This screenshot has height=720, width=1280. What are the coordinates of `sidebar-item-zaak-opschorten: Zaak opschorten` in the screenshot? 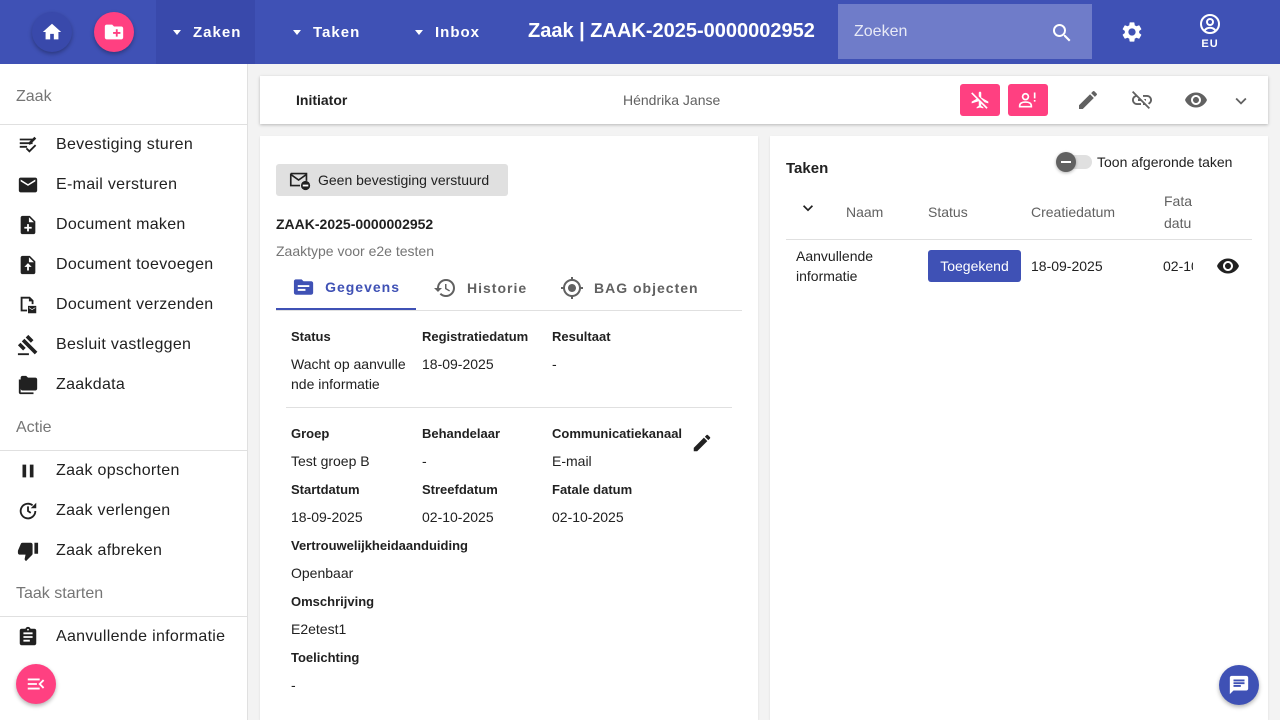 It's located at (123, 471).